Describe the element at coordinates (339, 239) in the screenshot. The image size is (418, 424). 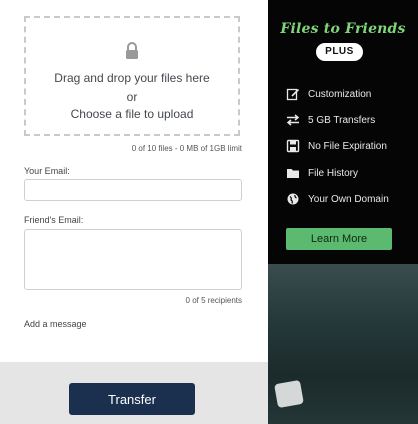
I see `learn-more-button: Learn More` at that location.